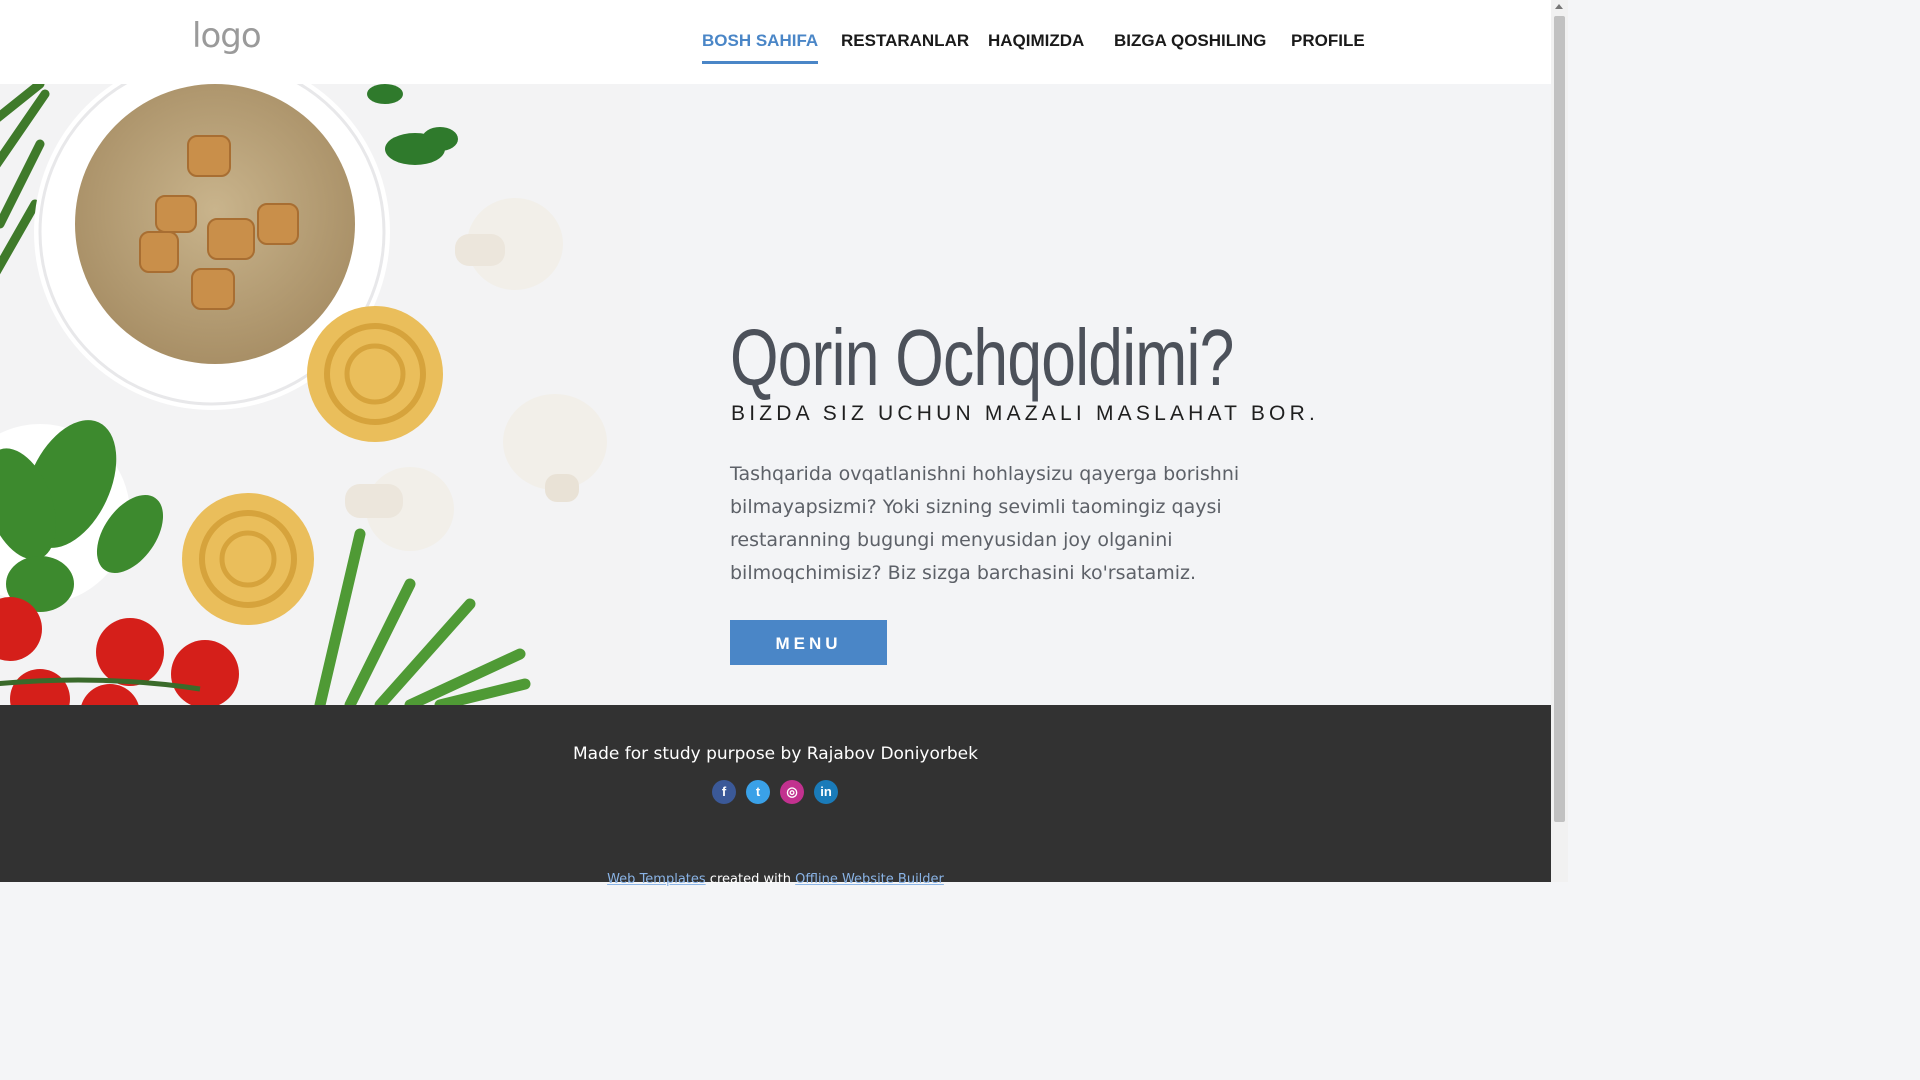  Describe the element at coordinates (758, 792) in the screenshot. I see `twitter-icon: t` at that location.